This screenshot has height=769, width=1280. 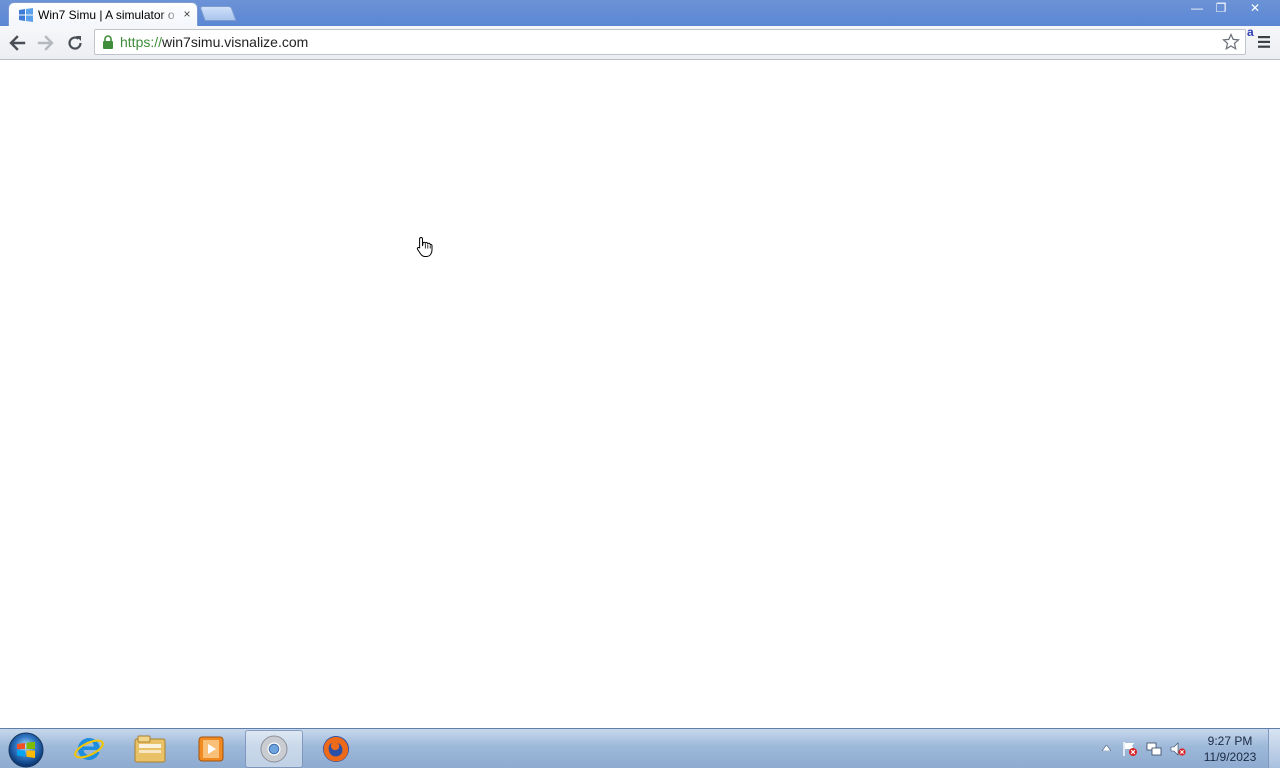 What do you see at coordinates (1154, 749) in the screenshot?
I see `network-icon` at bounding box center [1154, 749].